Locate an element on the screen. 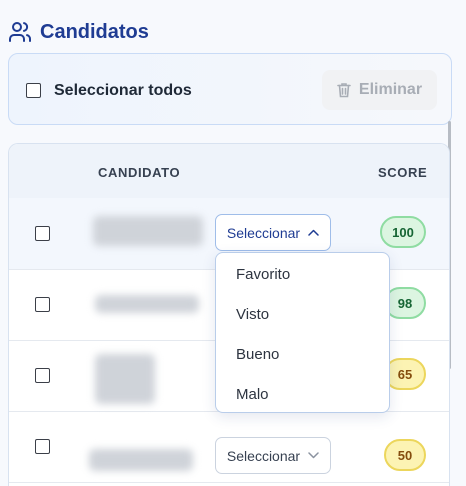 The width and height of the screenshot is (466, 486). score-badge: 98 is located at coordinates (405, 303).